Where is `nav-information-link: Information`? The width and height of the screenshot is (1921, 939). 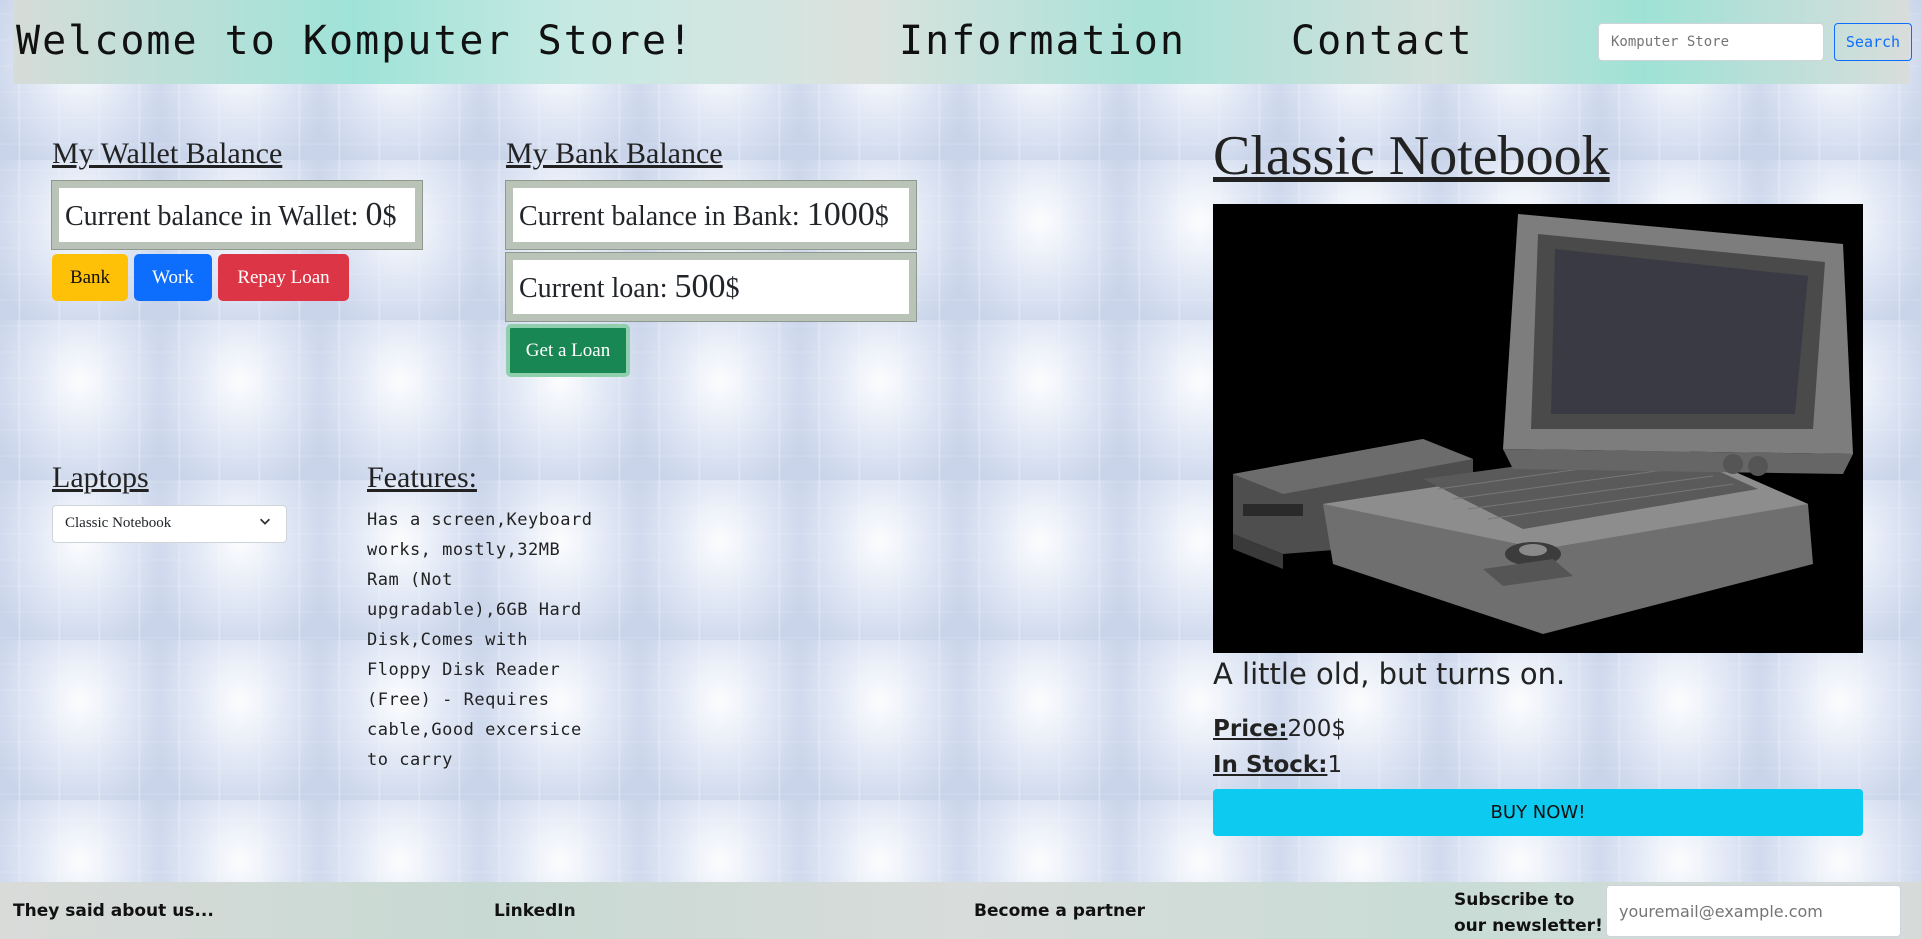
nav-information-link: Information is located at coordinates (1042, 41).